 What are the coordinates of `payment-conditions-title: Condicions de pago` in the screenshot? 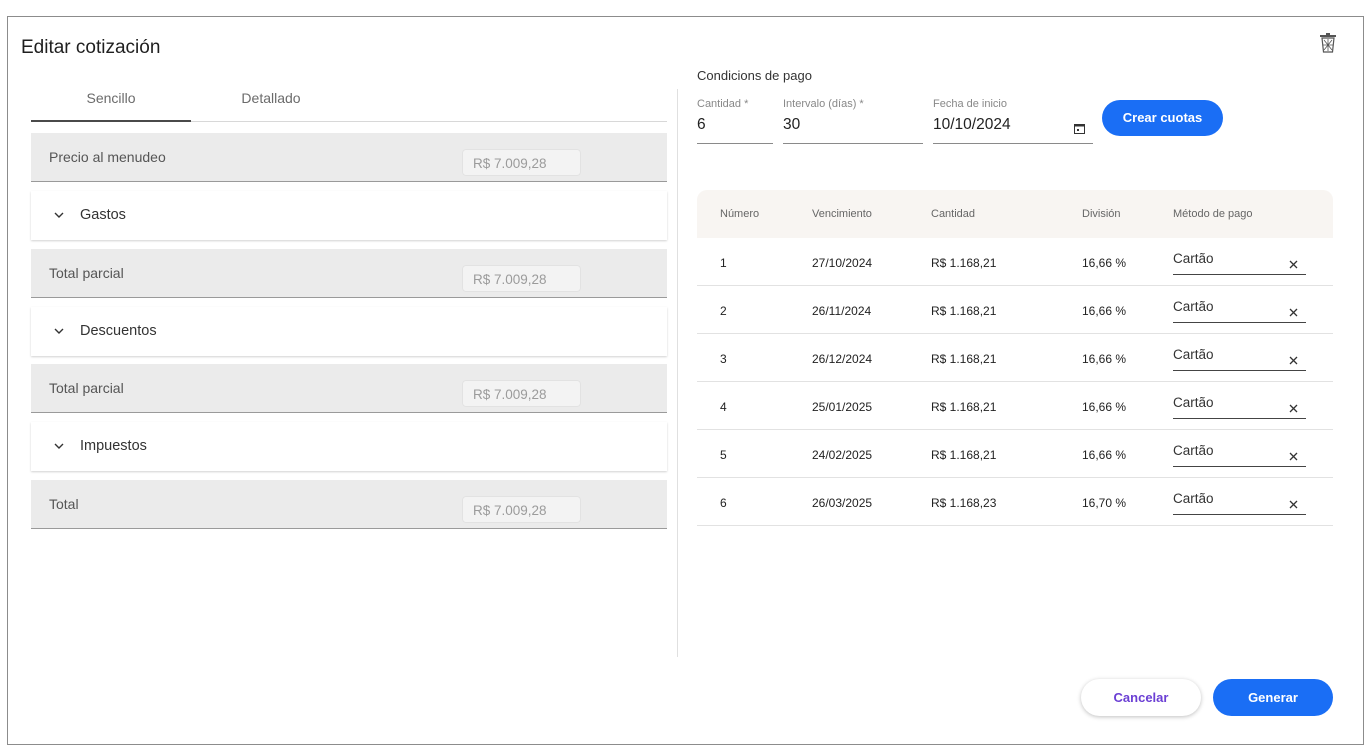 It's located at (754, 75).